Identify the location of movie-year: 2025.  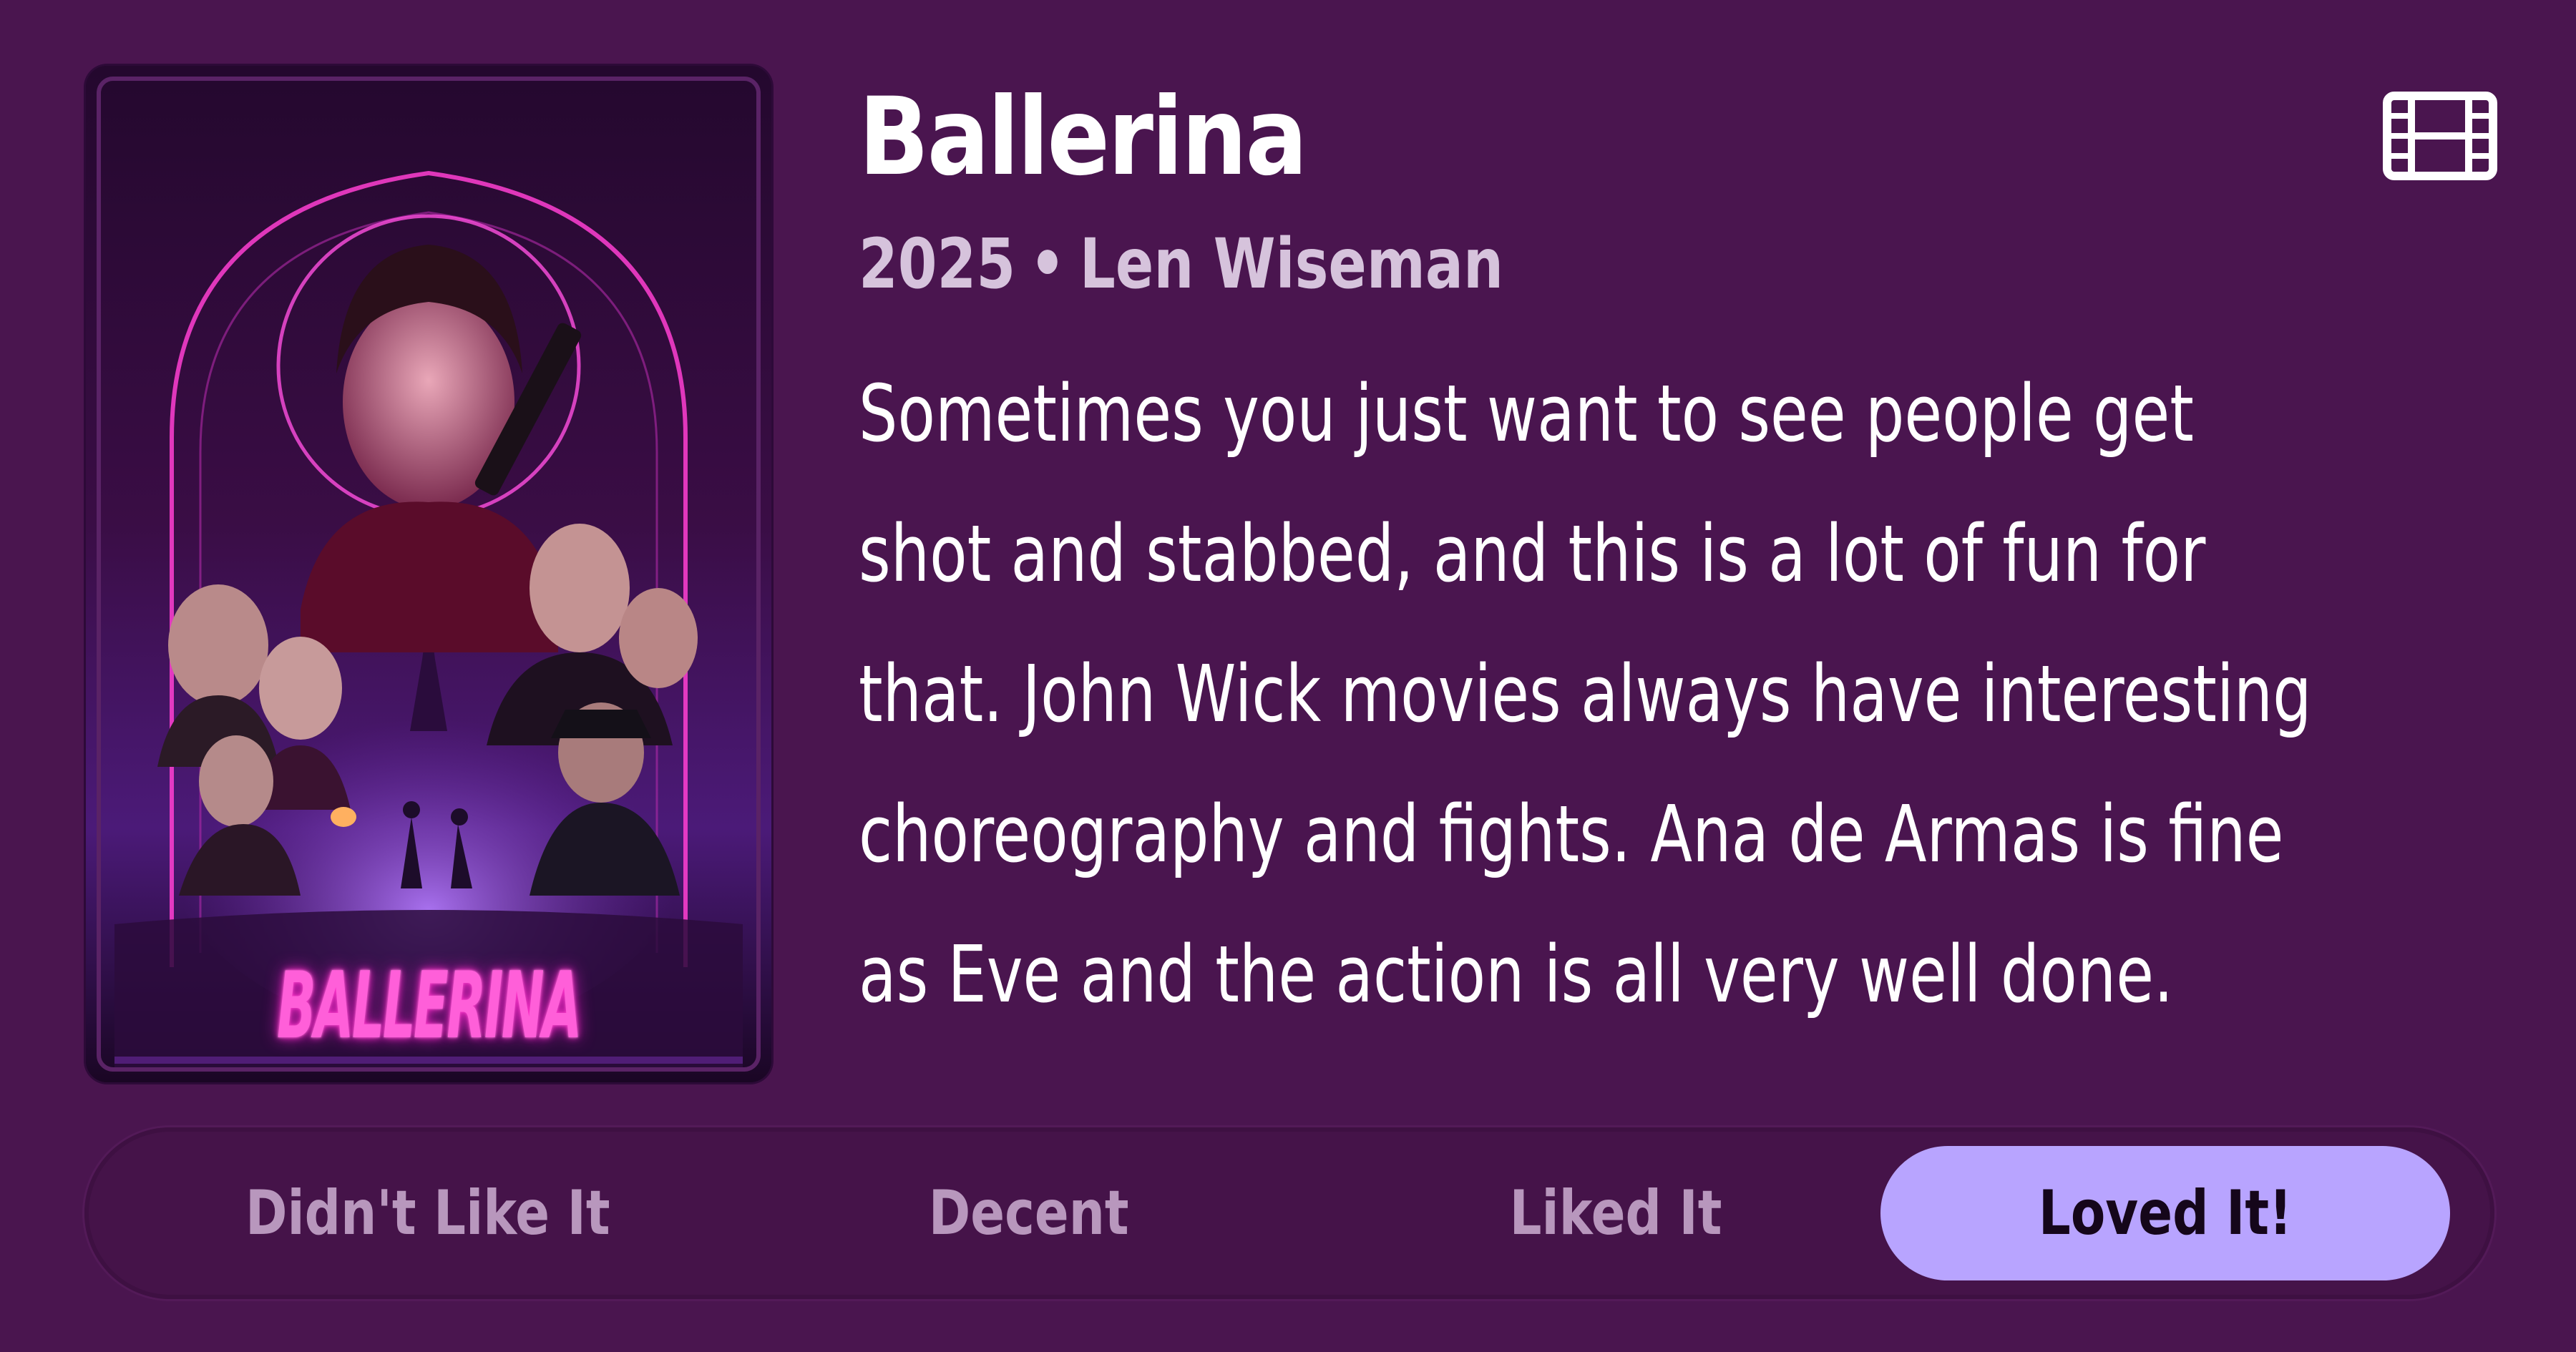
(937, 264).